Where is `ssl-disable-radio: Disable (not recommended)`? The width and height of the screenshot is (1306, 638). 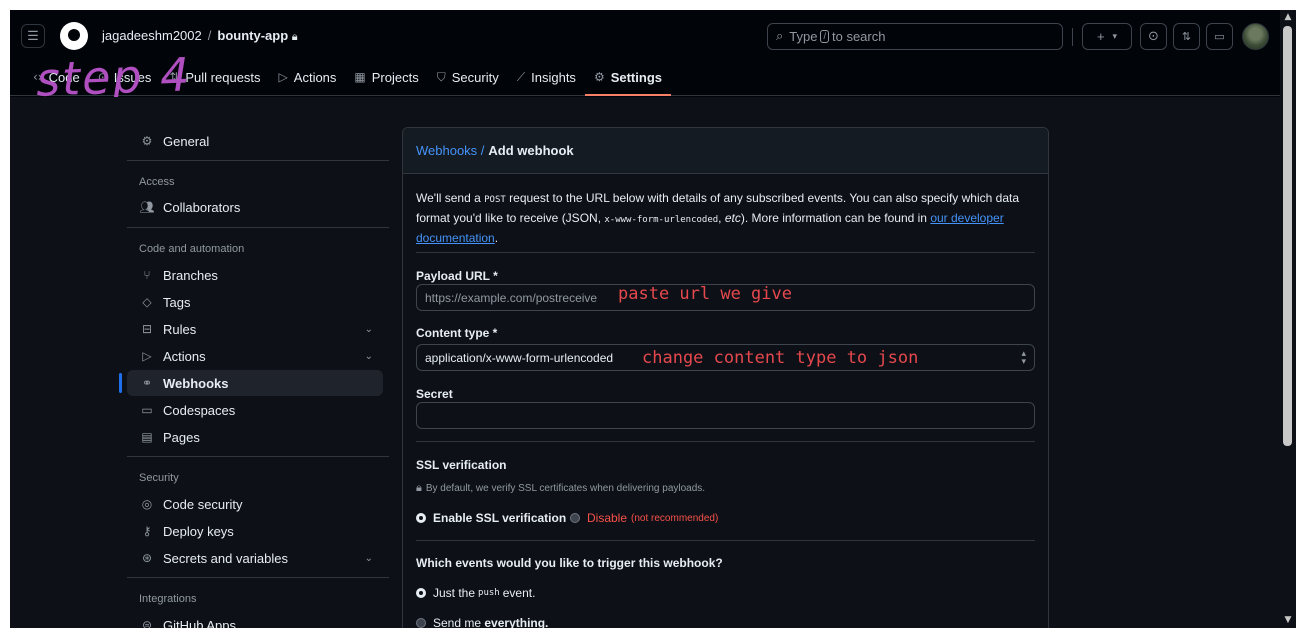
ssl-disable-radio: Disable (not recommended) is located at coordinates (644, 518).